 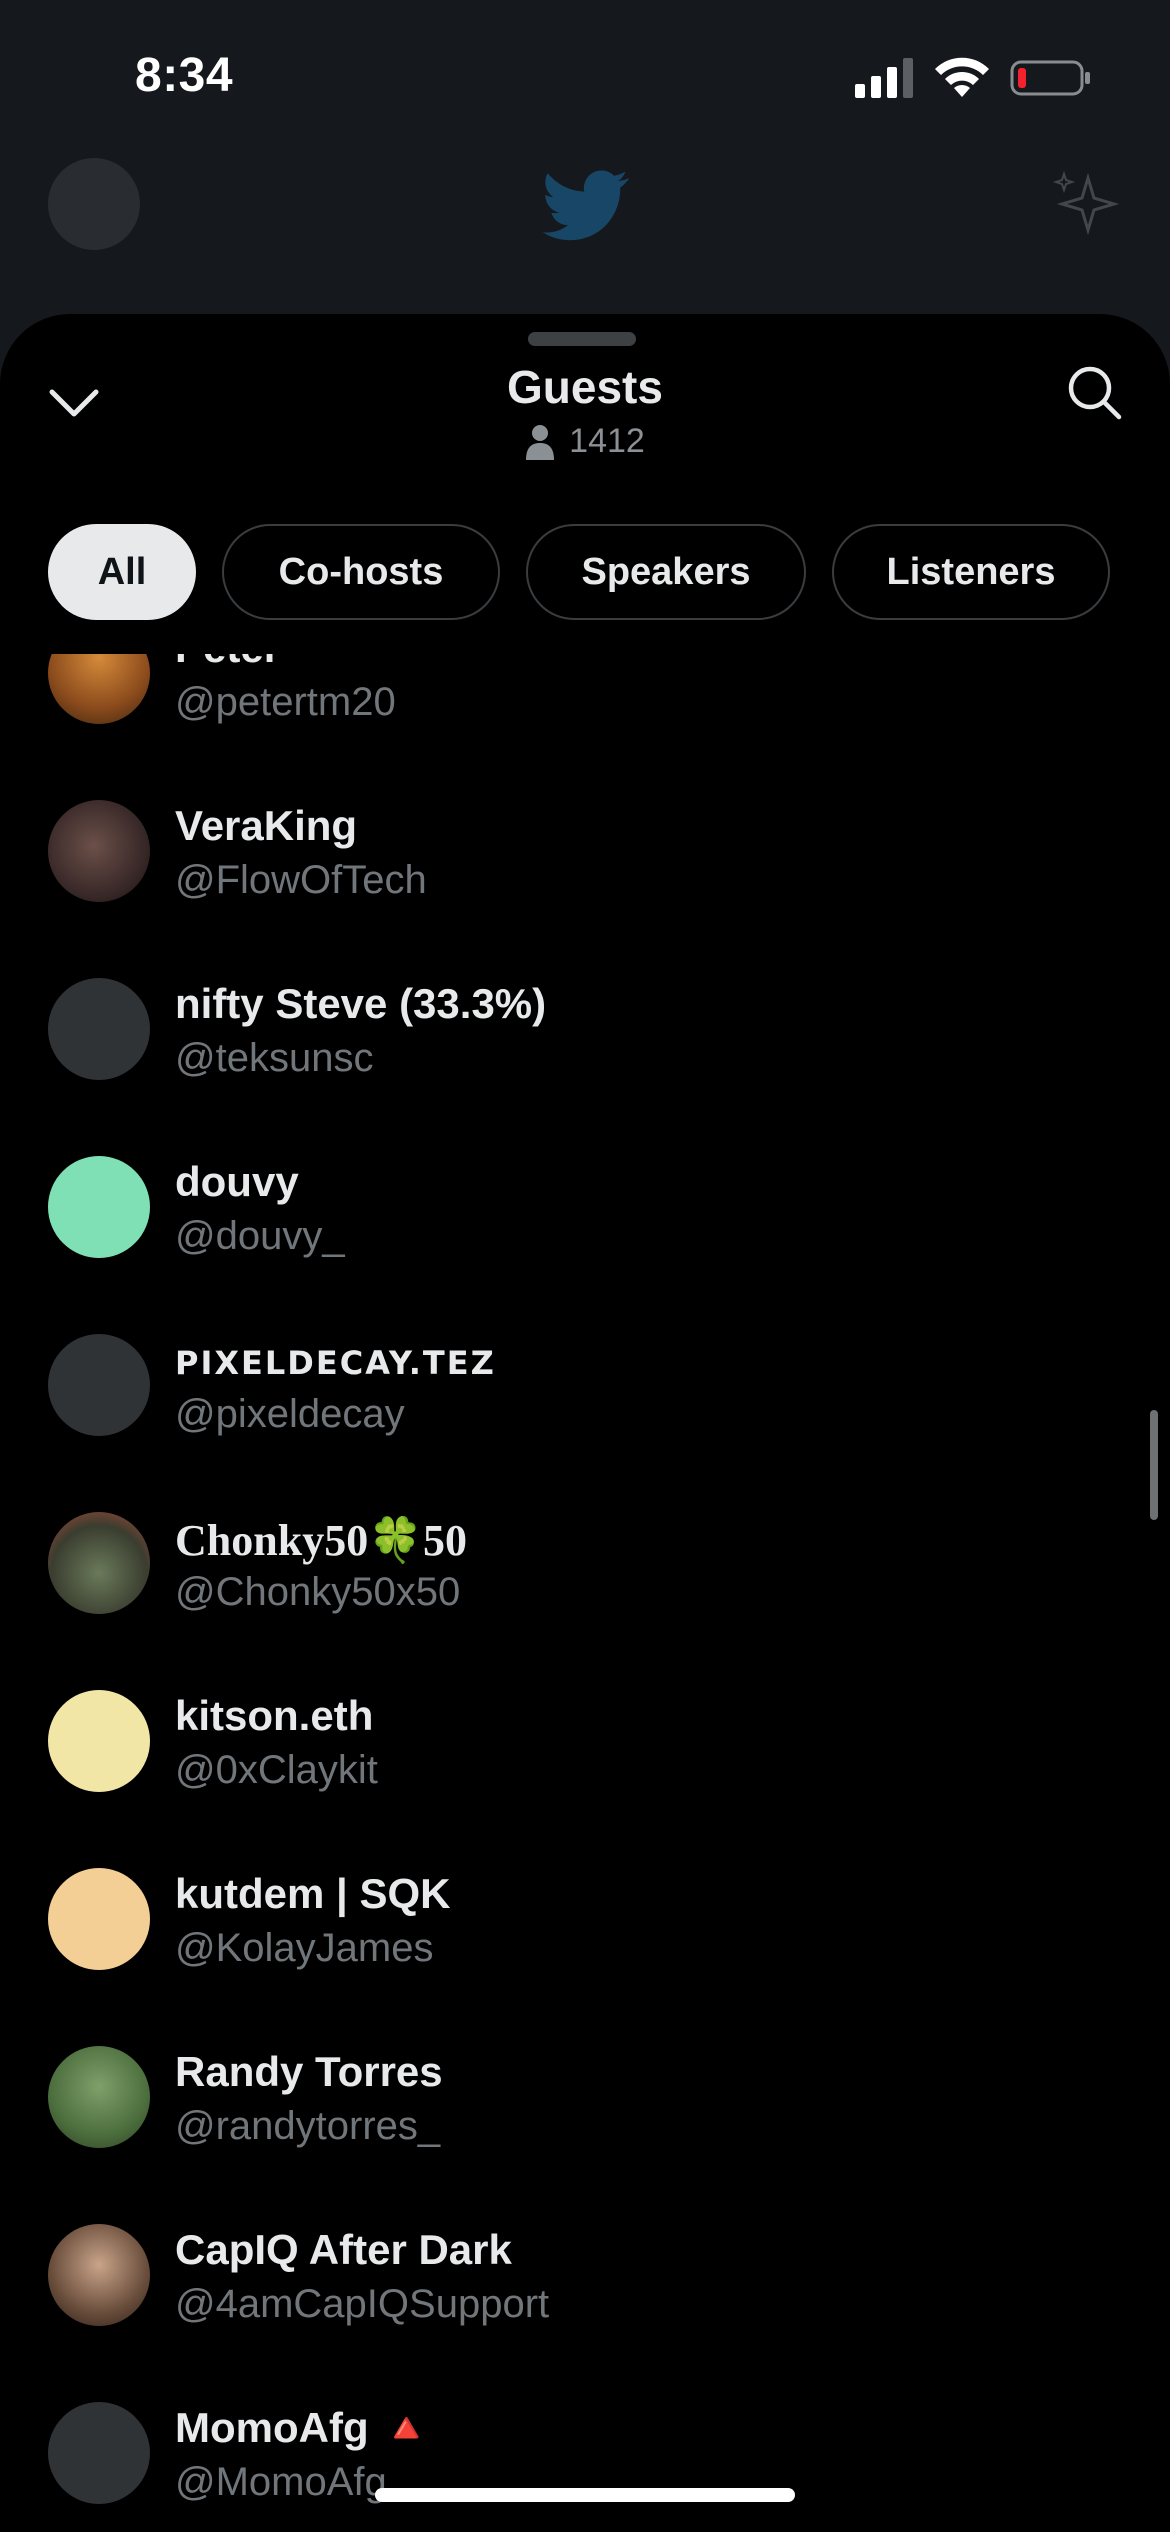 I want to click on home-indicator, so click(x=585, y=2495).